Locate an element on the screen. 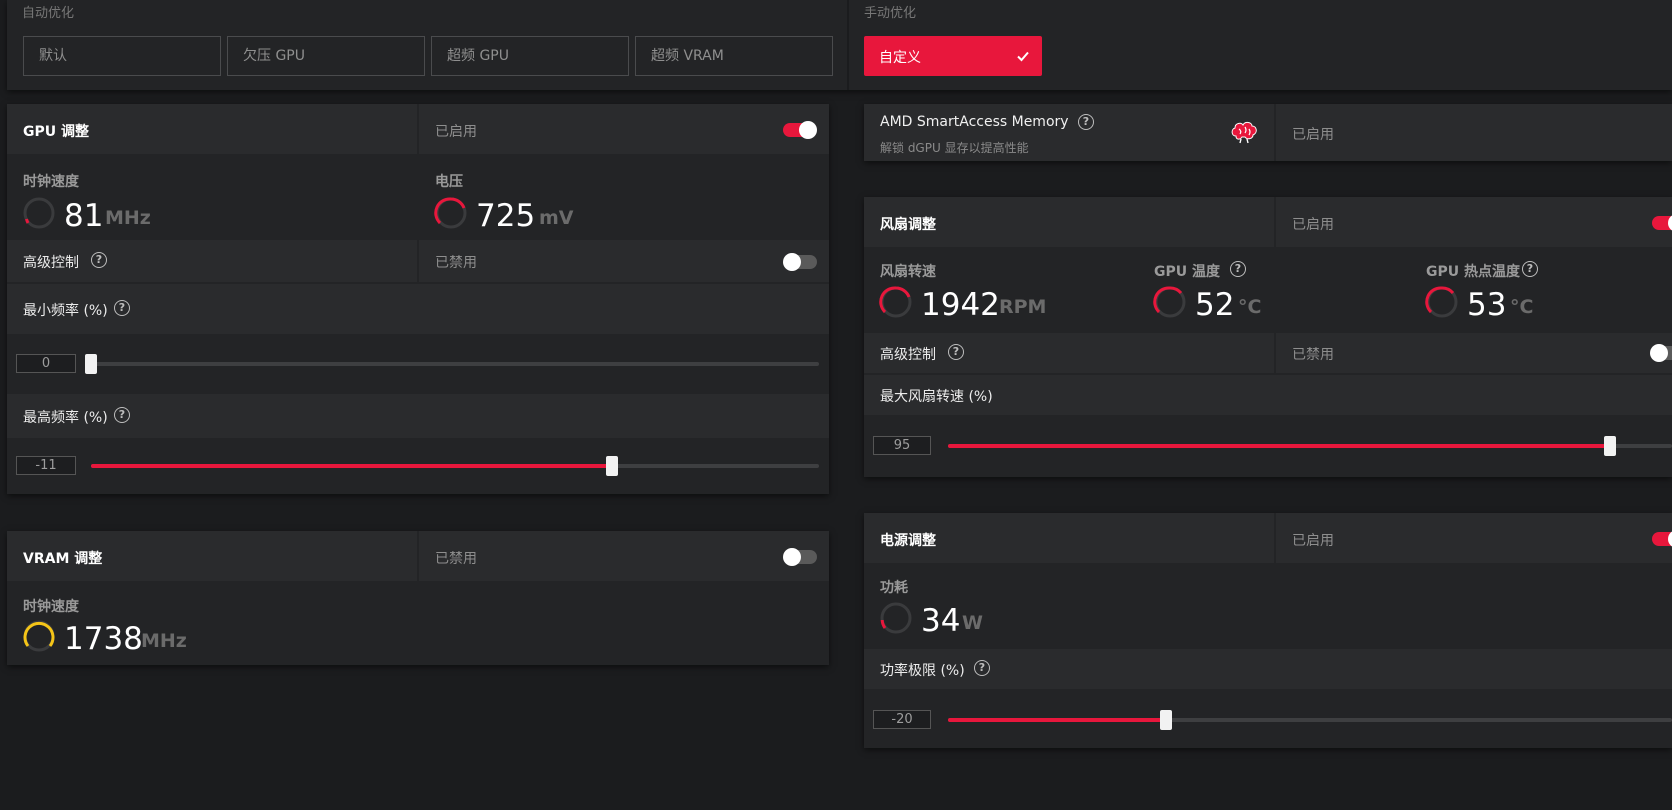 The width and height of the screenshot is (1672, 810). max-freq-slider-row: -11 is located at coordinates (418, 467).